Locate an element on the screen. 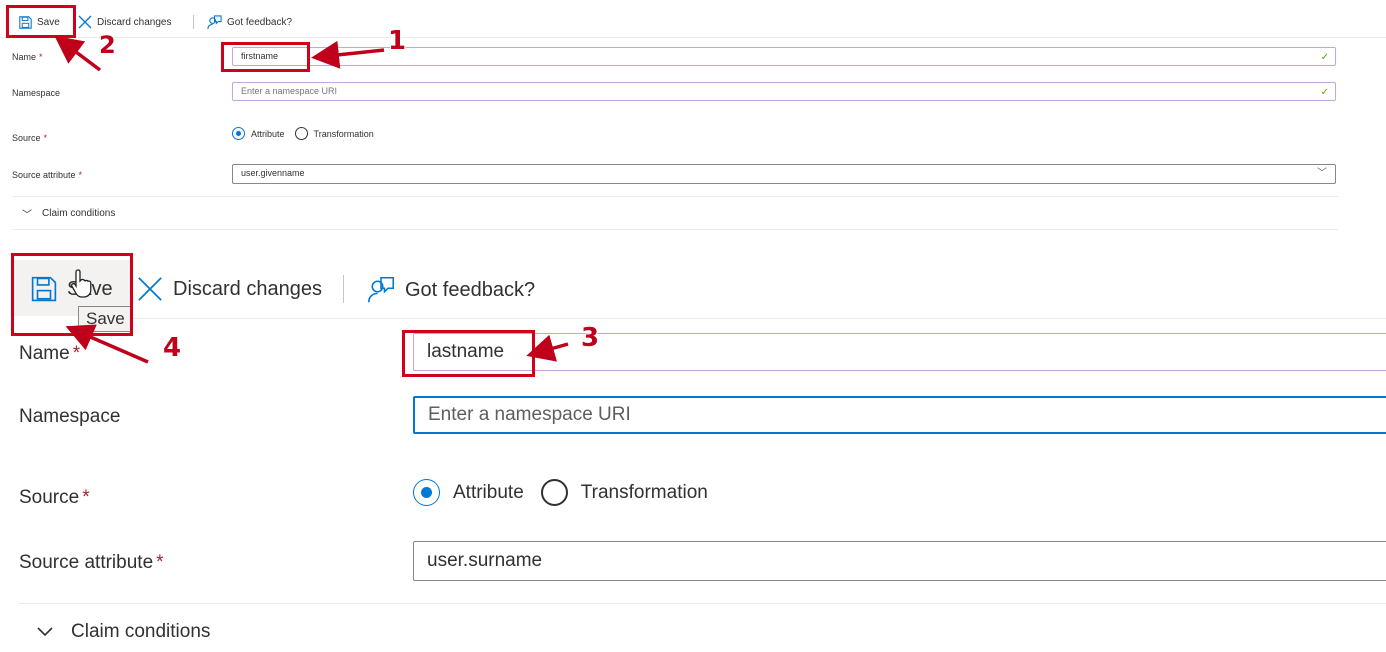 This screenshot has width=1386, height=652. annotation-step-2: 2 is located at coordinates (107, 45).